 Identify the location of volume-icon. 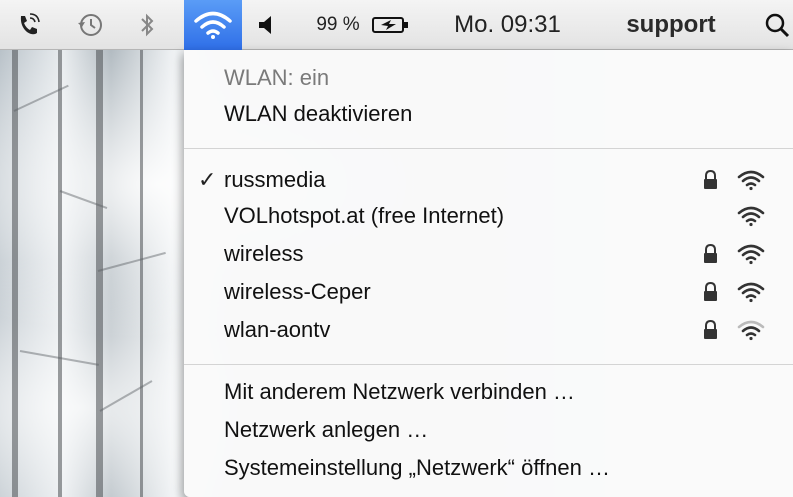
(266, 25).